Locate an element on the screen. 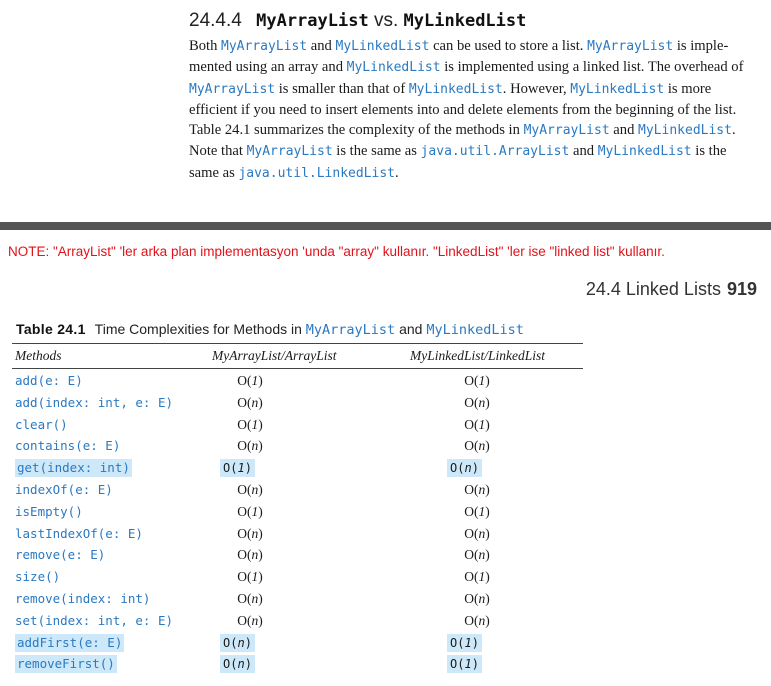 The image size is (771, 686). running-header-title: 24.4 Linked Lists is located at coordinates (653, 289).